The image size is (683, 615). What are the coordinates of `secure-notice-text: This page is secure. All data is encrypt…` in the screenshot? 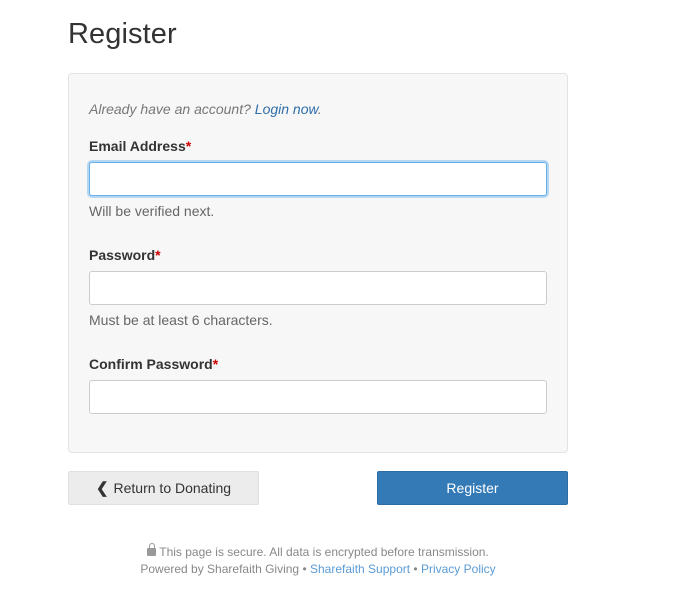 It's located at (324, 552).